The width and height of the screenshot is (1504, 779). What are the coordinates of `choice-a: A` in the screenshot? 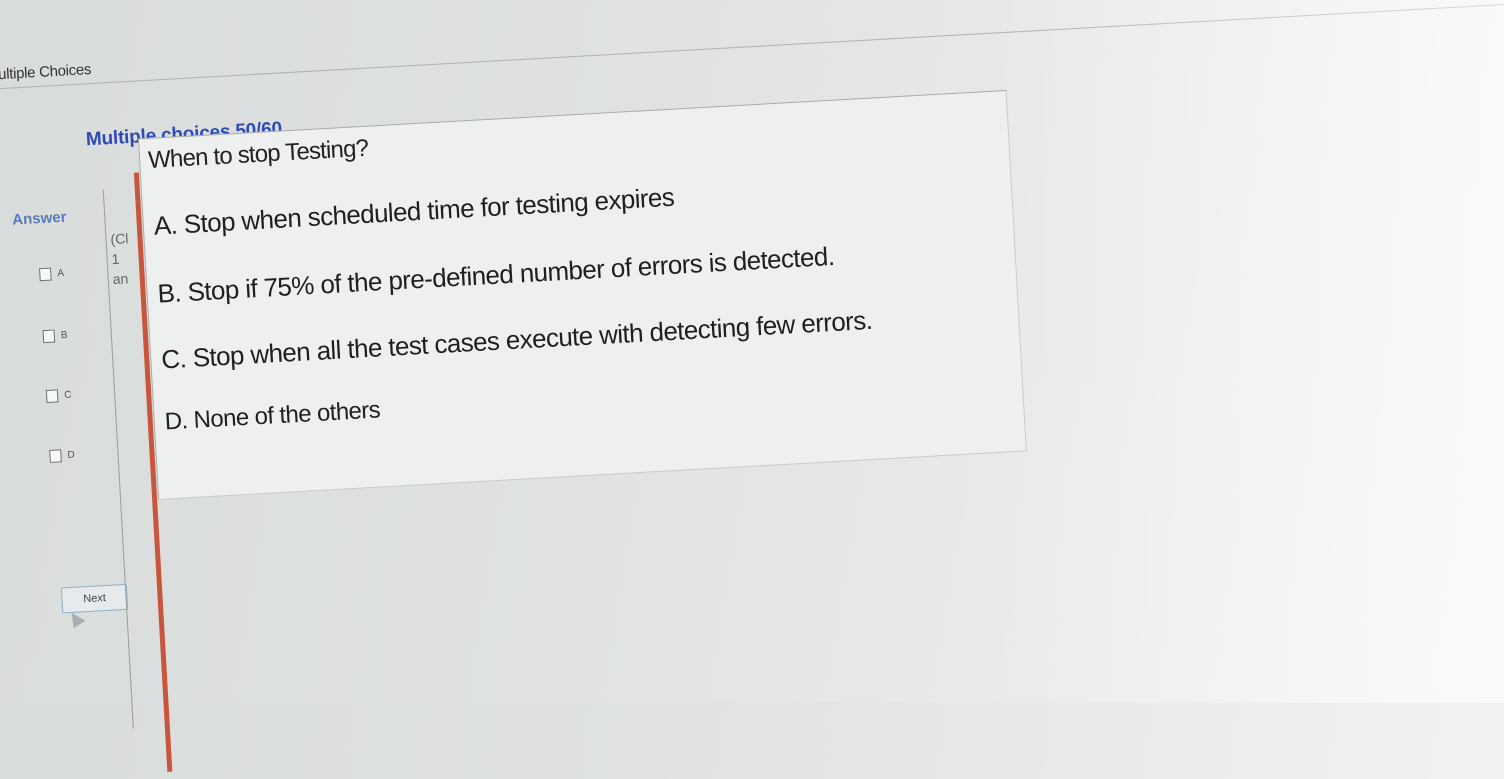 It's located at (52, 274).